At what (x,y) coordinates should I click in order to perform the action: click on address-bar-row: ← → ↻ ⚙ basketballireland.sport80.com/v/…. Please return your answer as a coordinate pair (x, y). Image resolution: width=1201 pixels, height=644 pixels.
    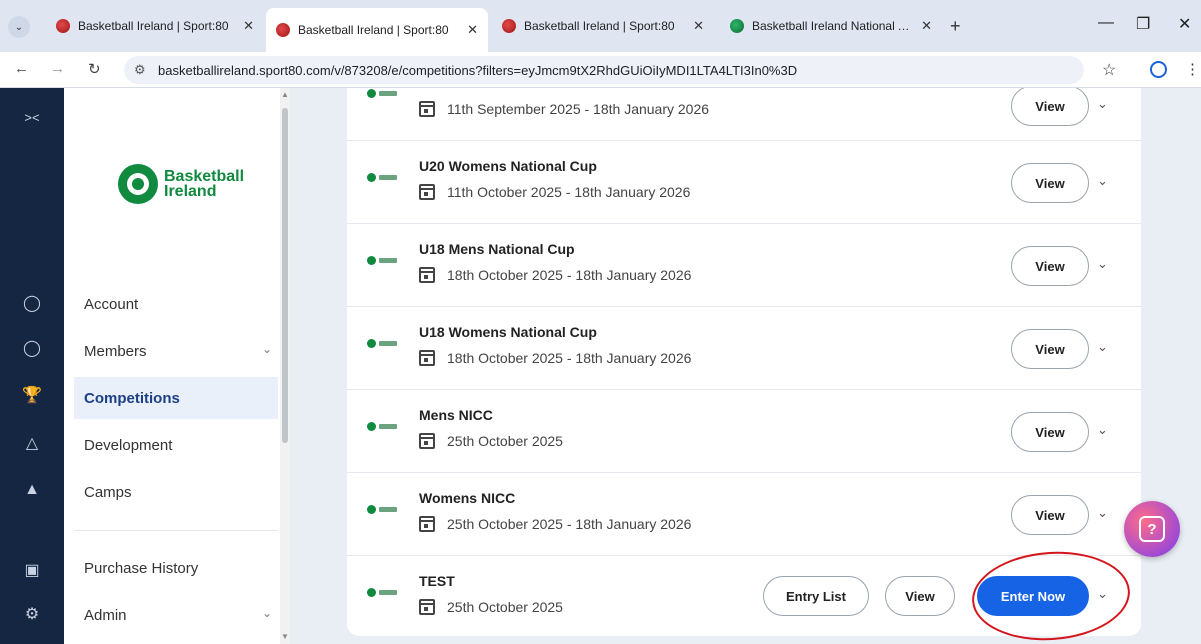
    Looking at the image, I should click on (600, 70).